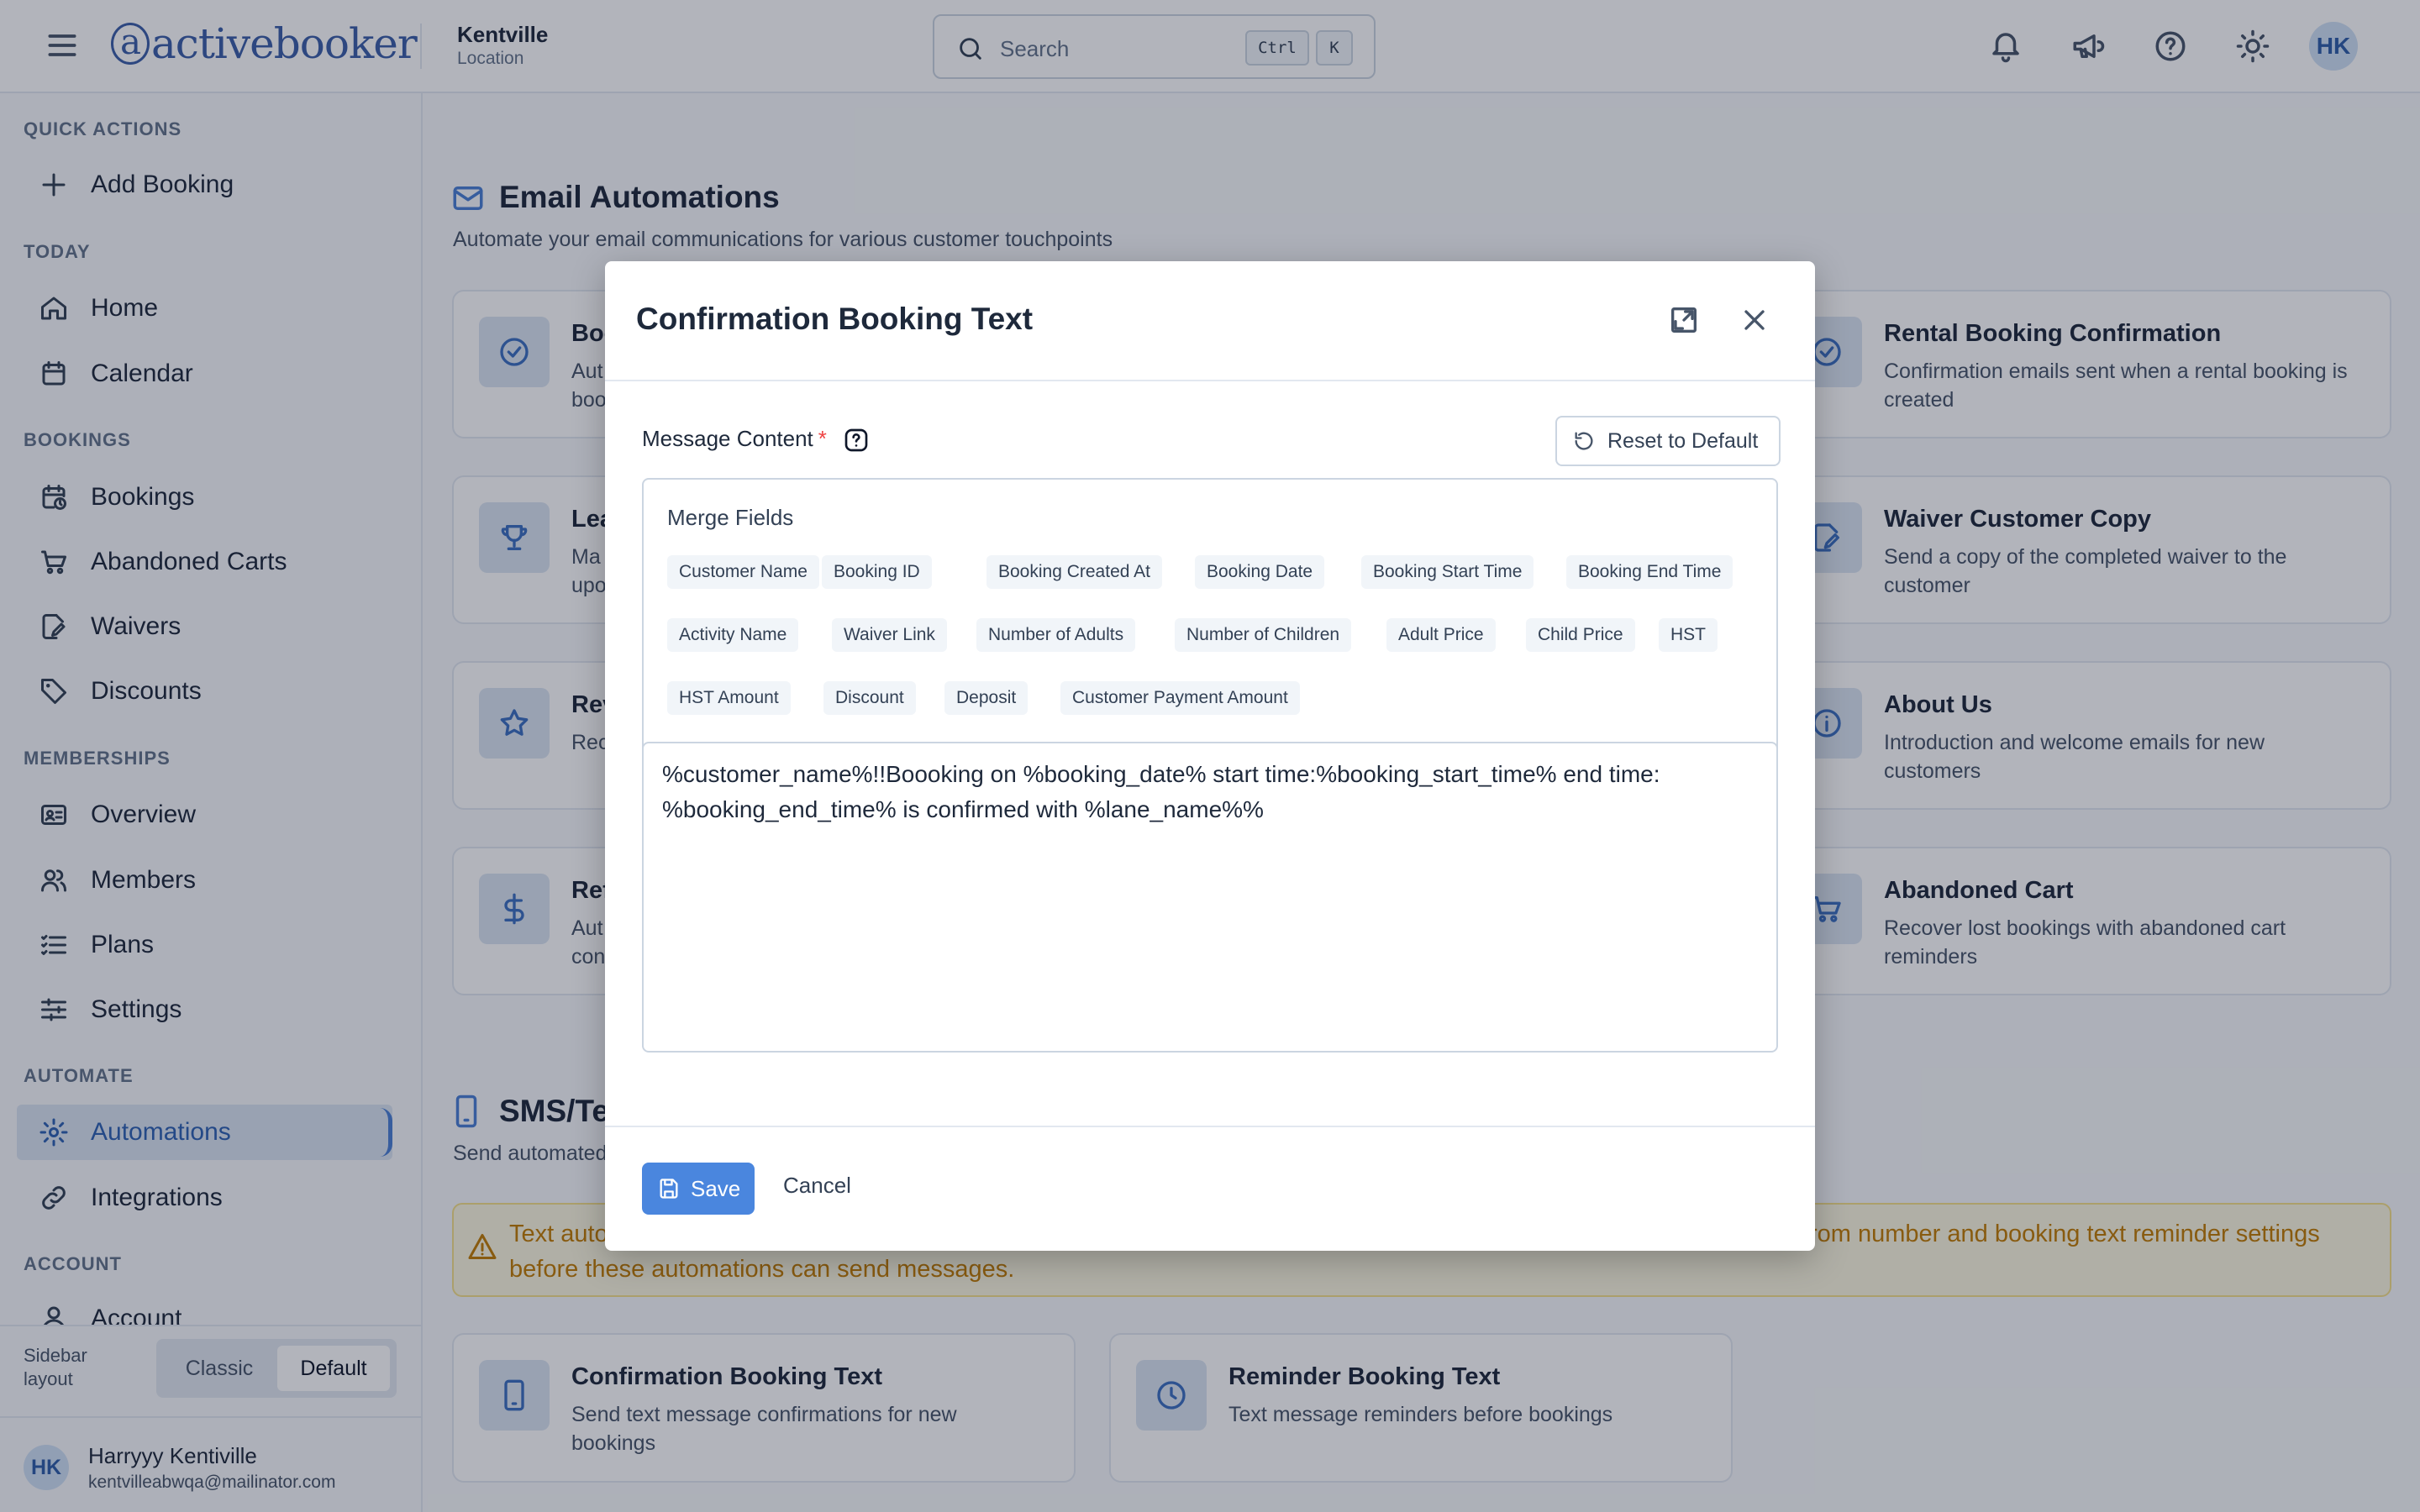 Image resolution: width=2420 pixels, height=1512 pixels. Describe the element at coordinates (1441, 635) in the screenshot. I see `merge-field-chip: Adult Price` at that location.